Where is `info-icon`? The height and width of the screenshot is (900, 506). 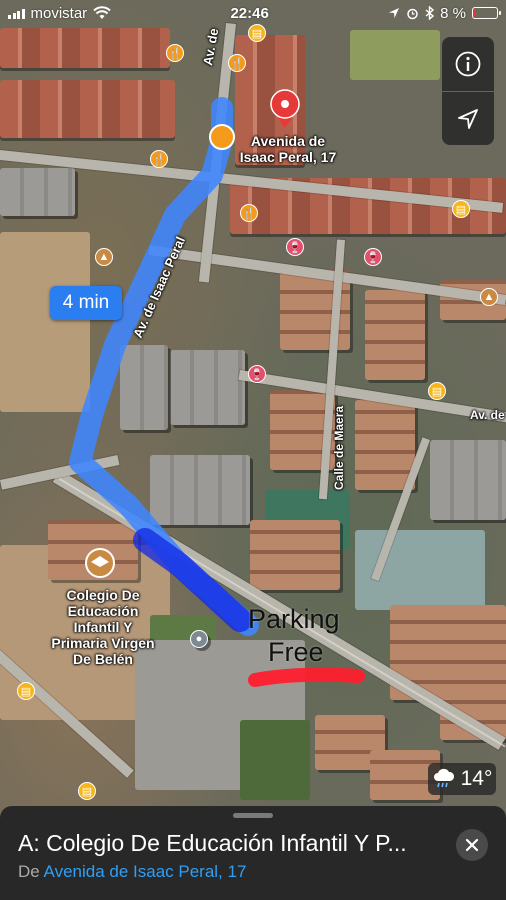 info-icon is located at coordinates (468, 64).